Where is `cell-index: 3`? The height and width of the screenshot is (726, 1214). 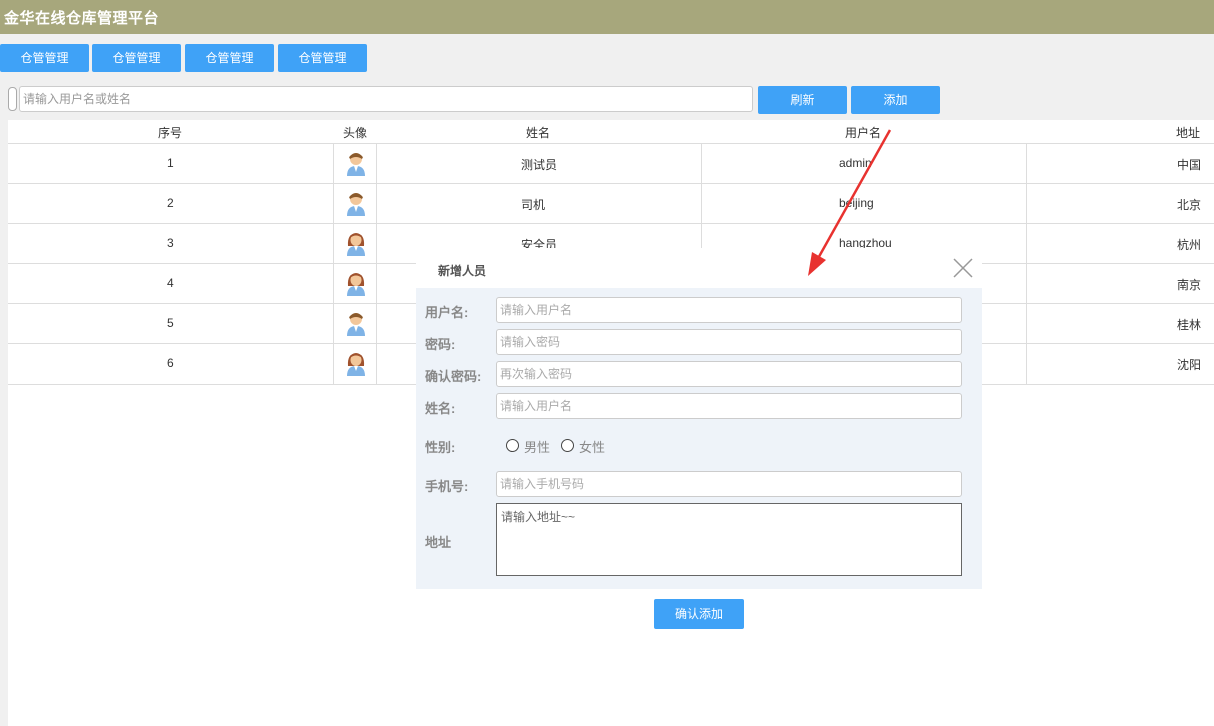 cell-index: 3 is located at coordinates (170, 243).